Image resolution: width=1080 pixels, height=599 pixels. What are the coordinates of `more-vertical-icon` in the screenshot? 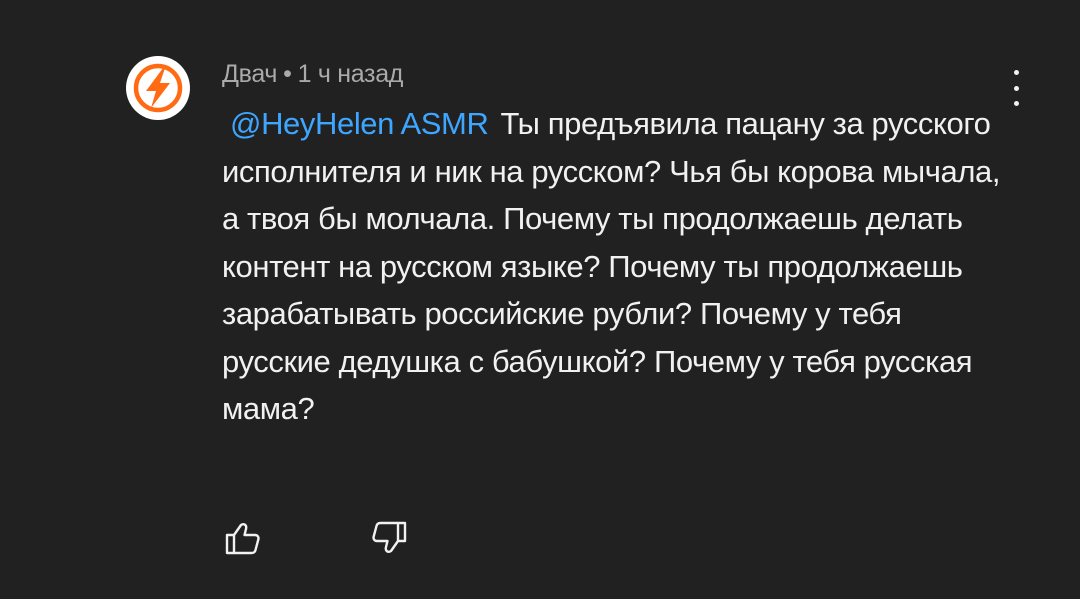 It's located at (1016, 88).